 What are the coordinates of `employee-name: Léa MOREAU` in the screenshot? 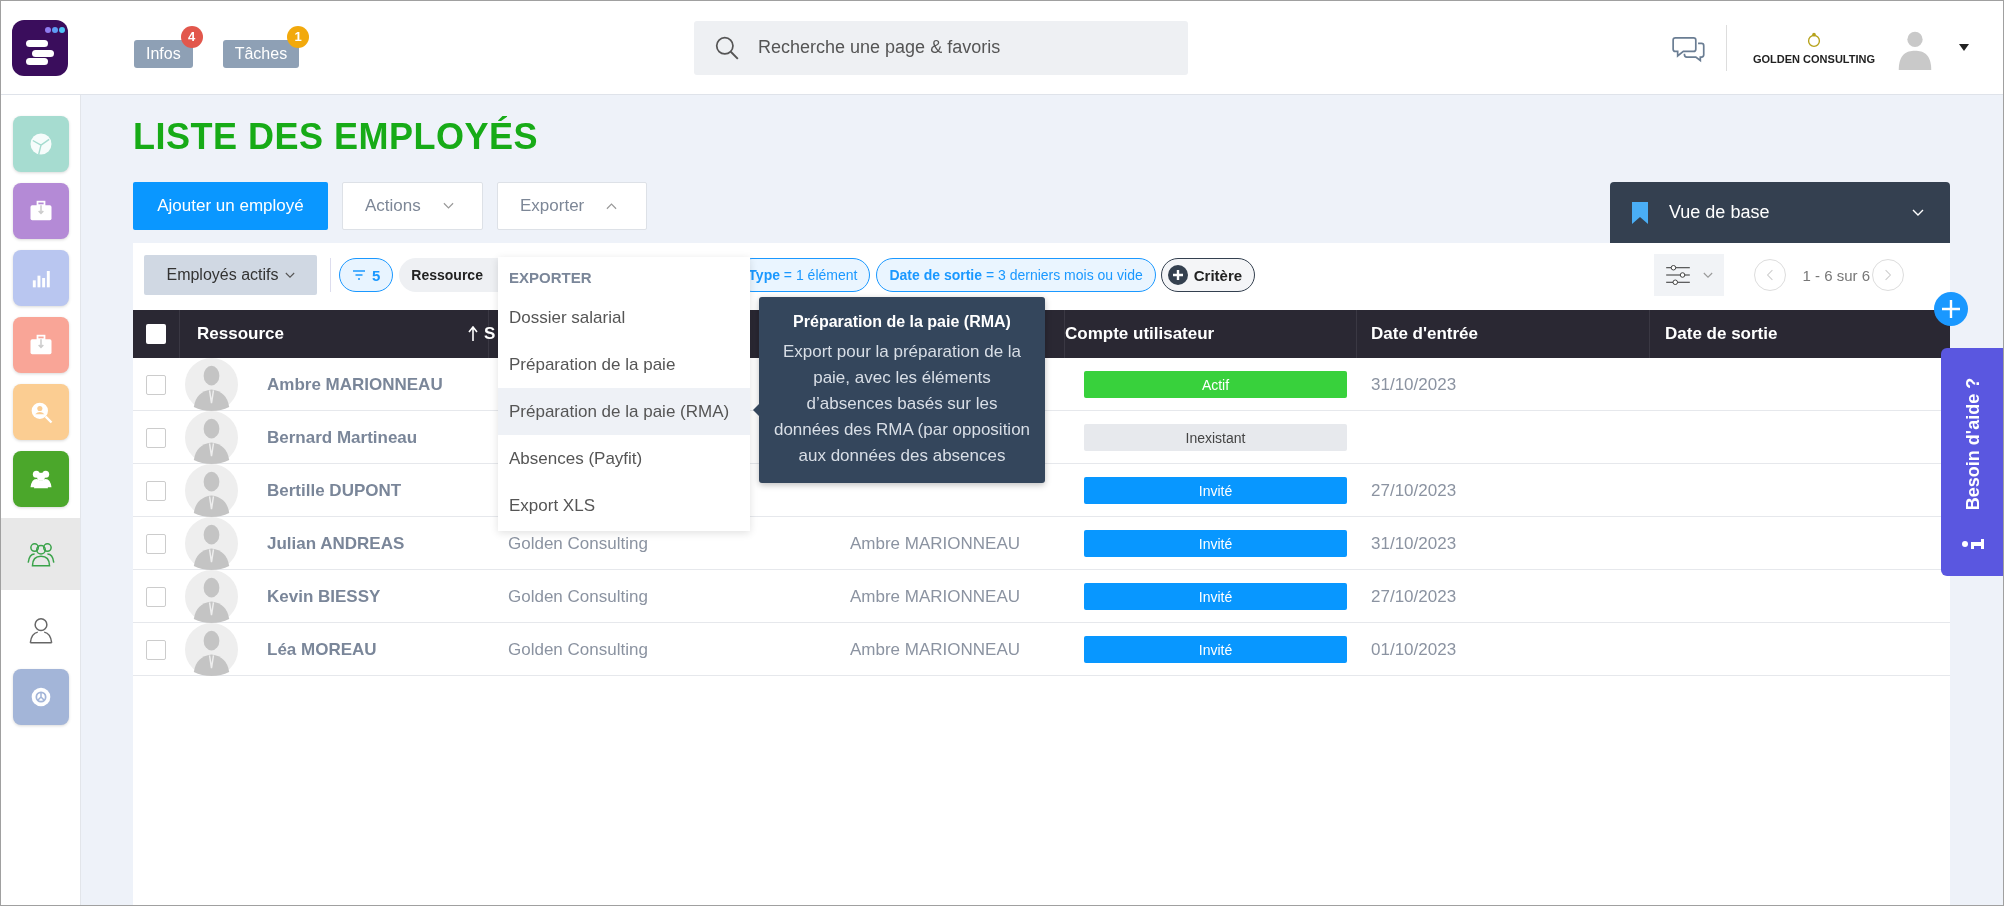 It's located at (322, 649).